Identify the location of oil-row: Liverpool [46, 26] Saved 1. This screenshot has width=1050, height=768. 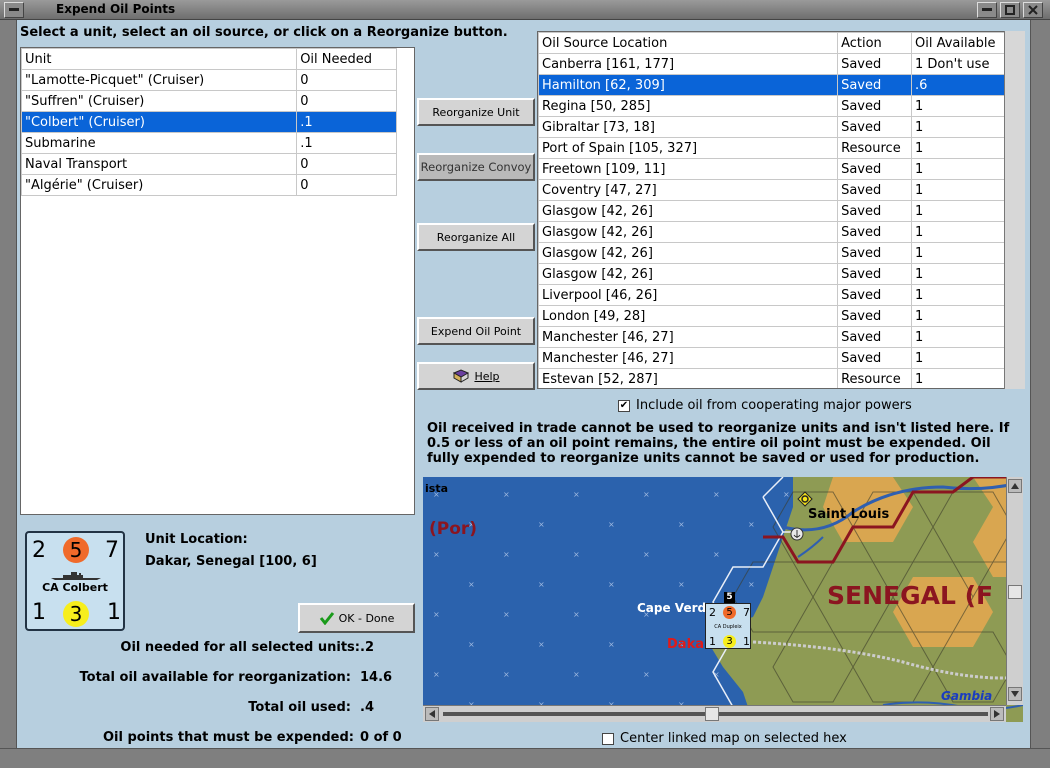
(771, 295).